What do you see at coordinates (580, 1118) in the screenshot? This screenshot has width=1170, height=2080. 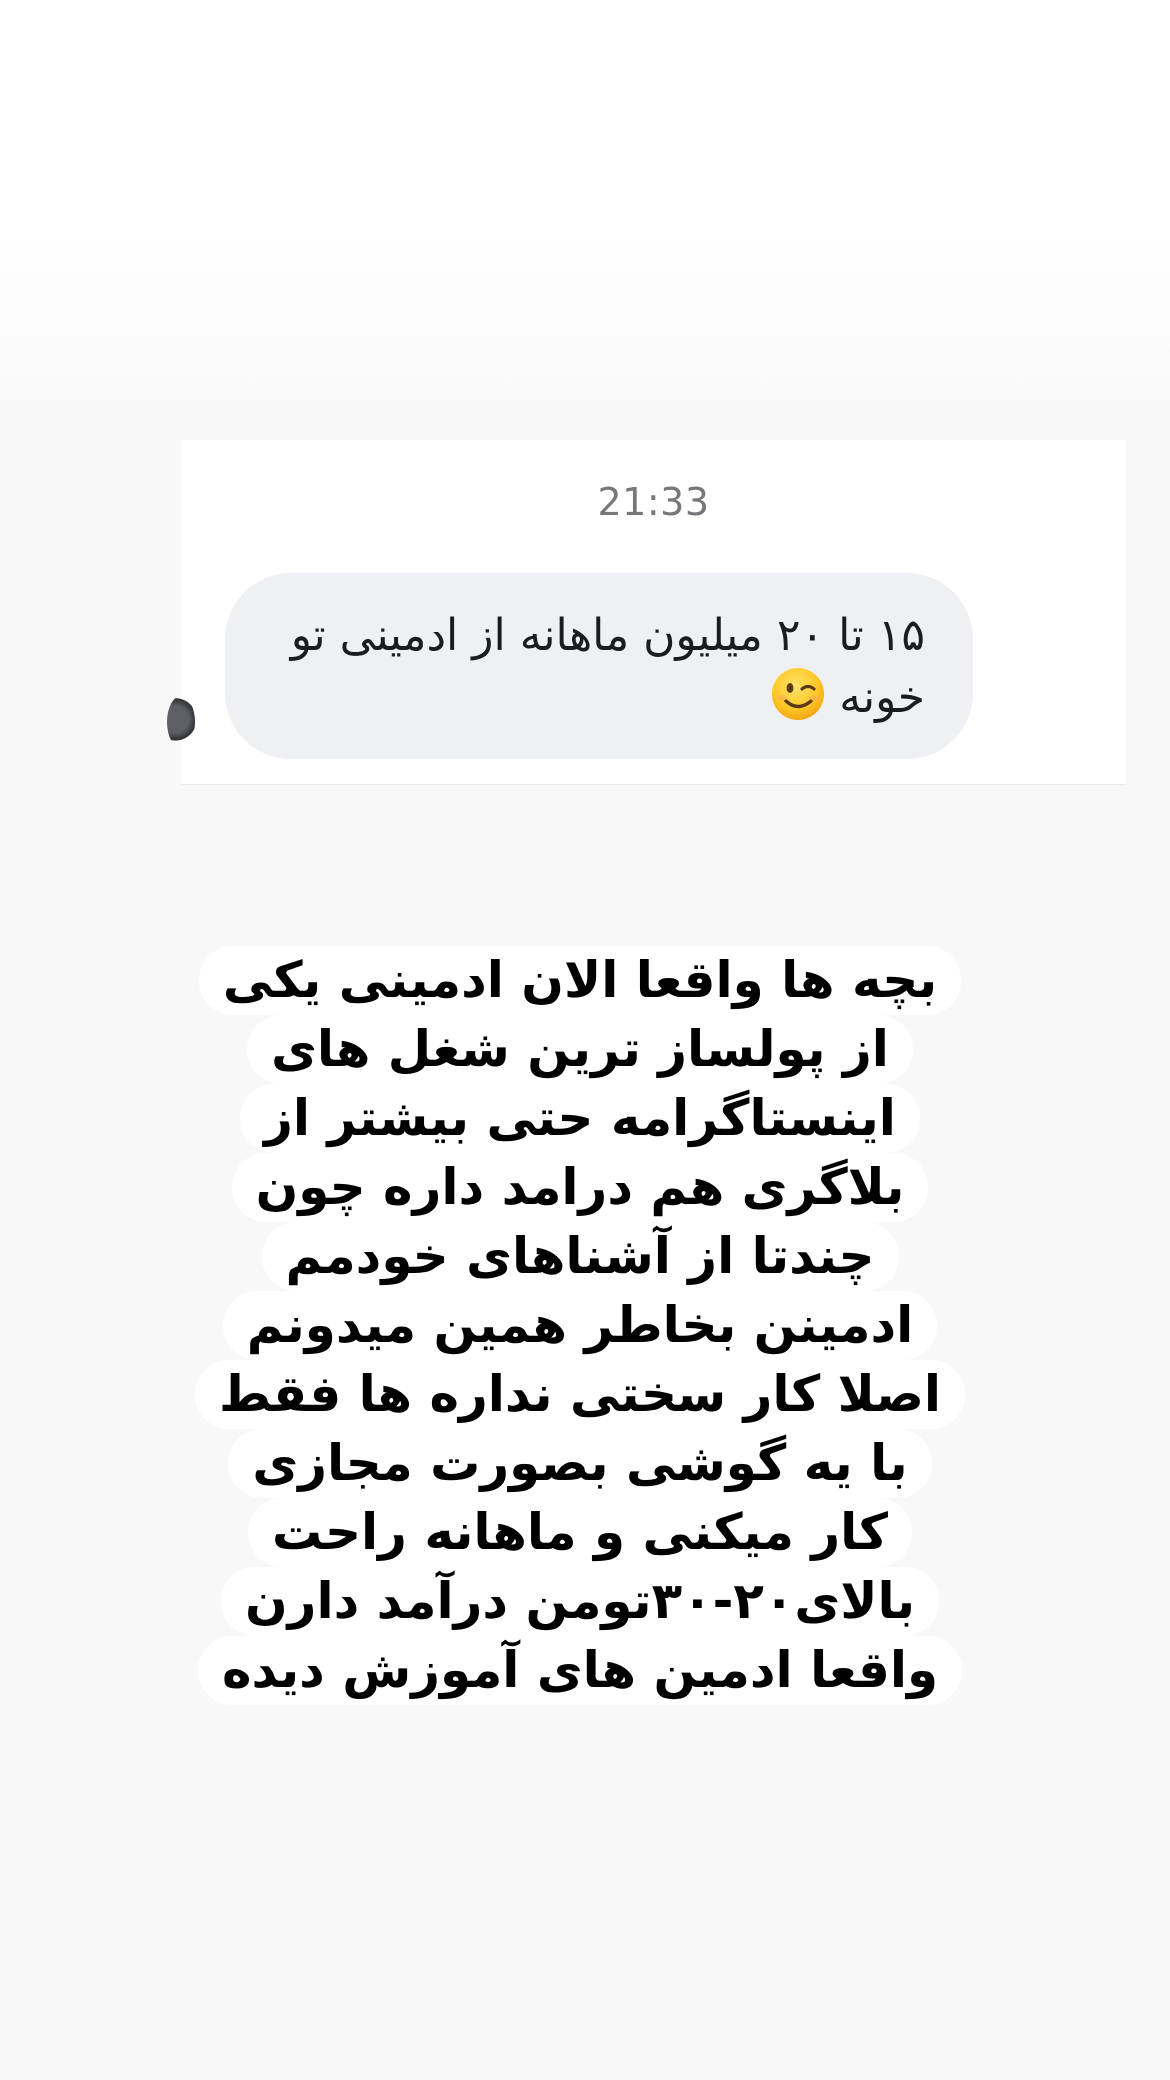 I see `caption-line: اینستاگرامه حتی بیشتر از` at bounding box center [580, 1118].